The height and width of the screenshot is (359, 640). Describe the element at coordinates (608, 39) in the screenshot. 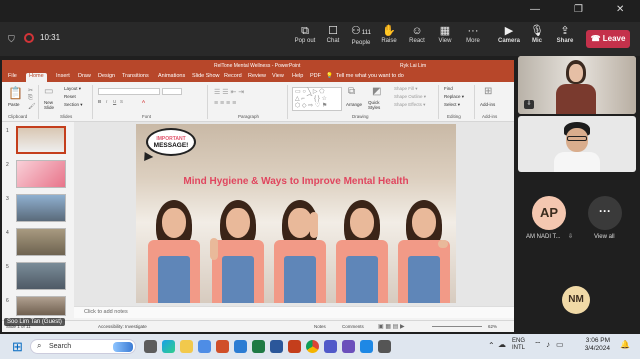

I see `leave-button: ☎ Leave` at that location.